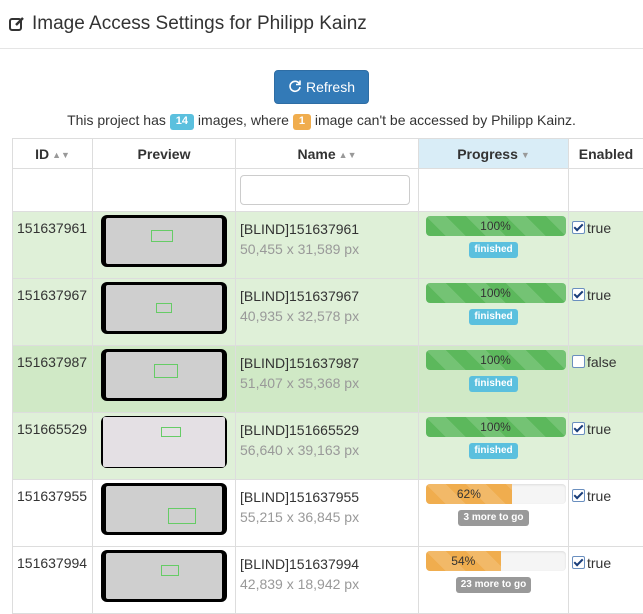  What do you see at coordinates (494, 580) in the screenshot?
I see `row-progress: 54%23 more to go` at bounding box center [494, 580].